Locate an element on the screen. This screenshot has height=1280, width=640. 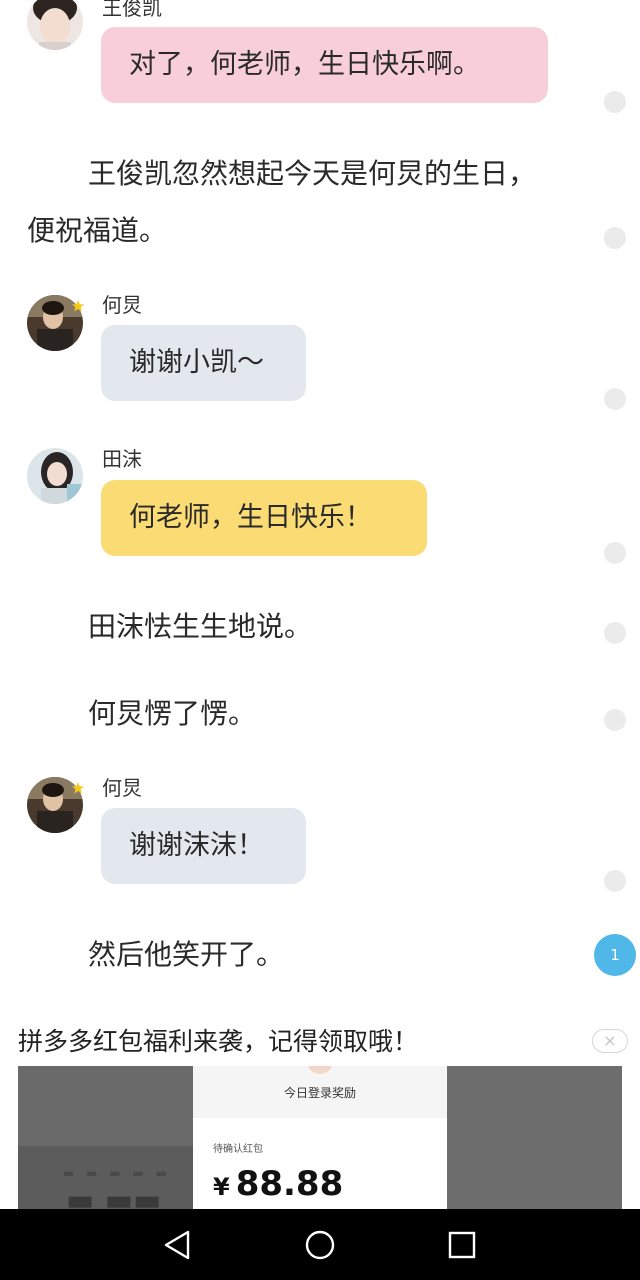
triangle-back-icon is located at coordinates (178, 1245).